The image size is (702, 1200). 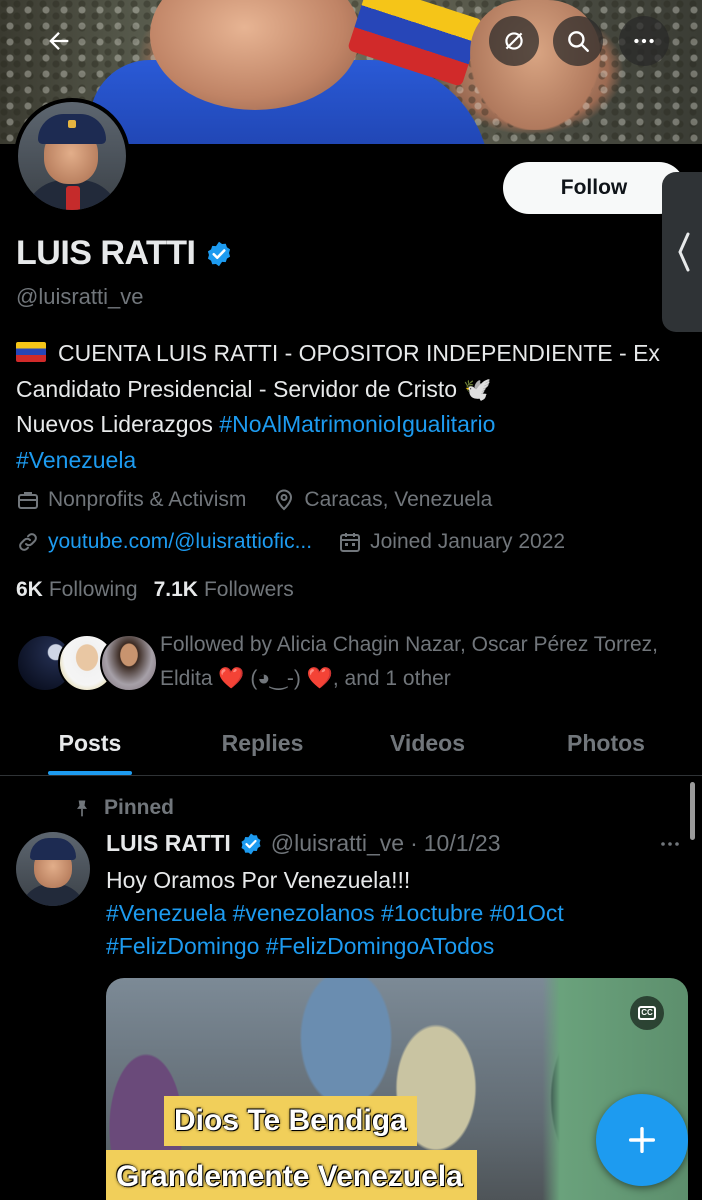 I want to click on avatar-cap, so click(x=72, y=129).